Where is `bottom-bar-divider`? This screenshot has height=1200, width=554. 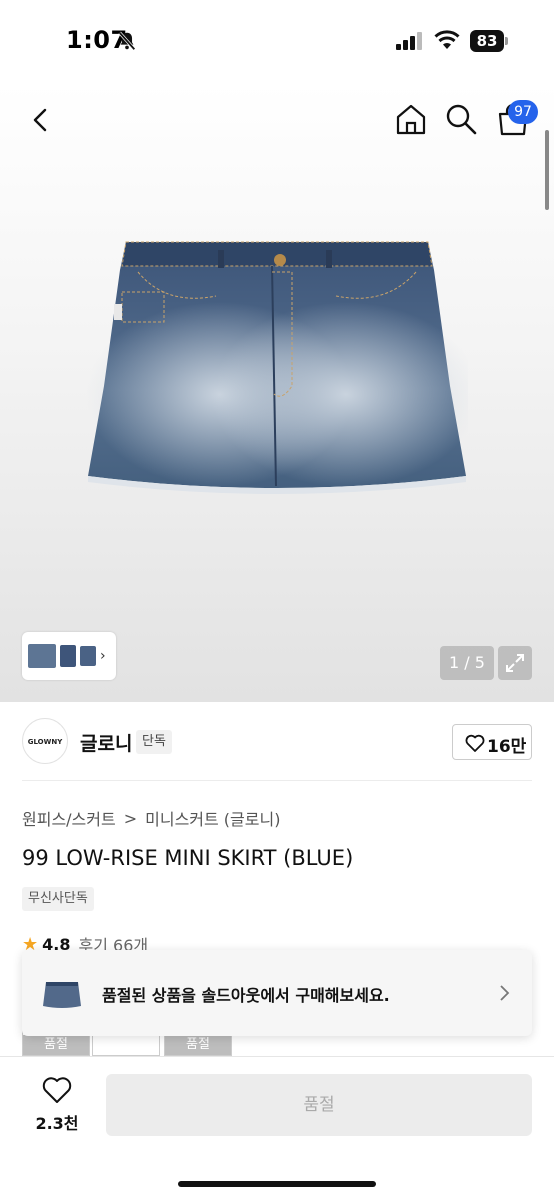 bottom-bar-divider is located at coordinates (277, 1056).